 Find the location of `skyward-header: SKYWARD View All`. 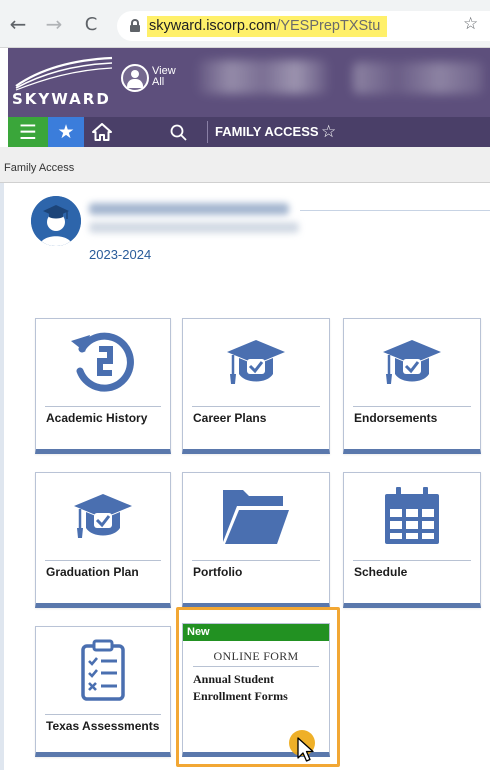

skyward-header: SKYWARD View All is located at coordinates (249, 82).